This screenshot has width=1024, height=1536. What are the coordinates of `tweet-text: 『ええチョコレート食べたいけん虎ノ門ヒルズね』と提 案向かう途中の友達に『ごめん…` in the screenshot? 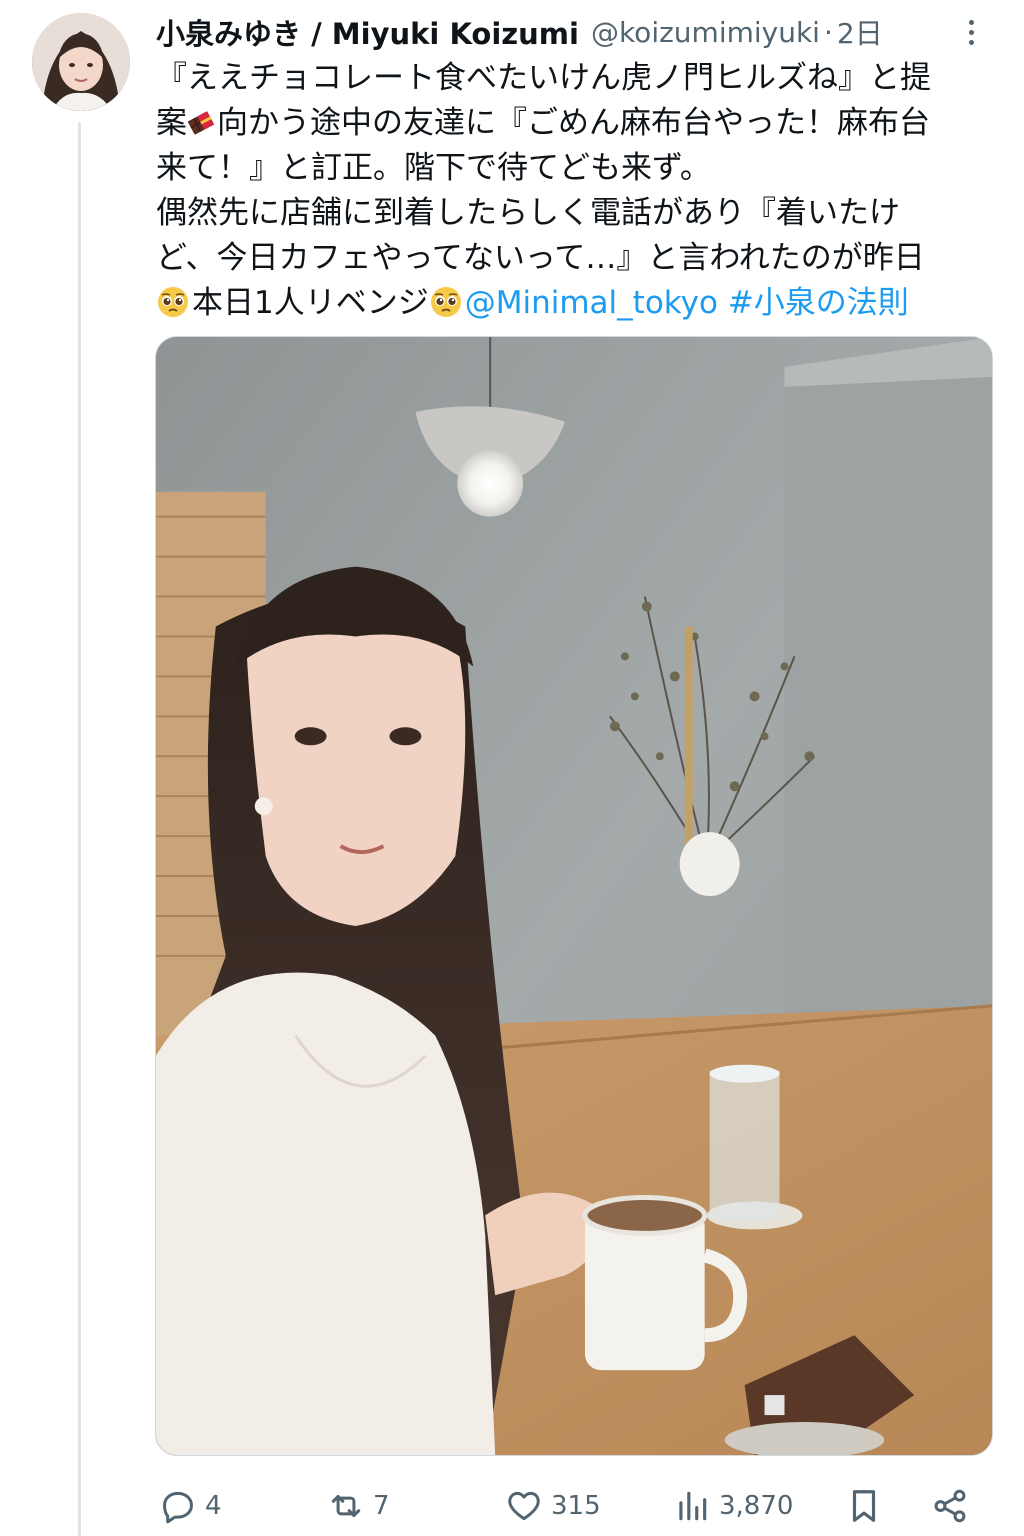 It's located at (581, 191).